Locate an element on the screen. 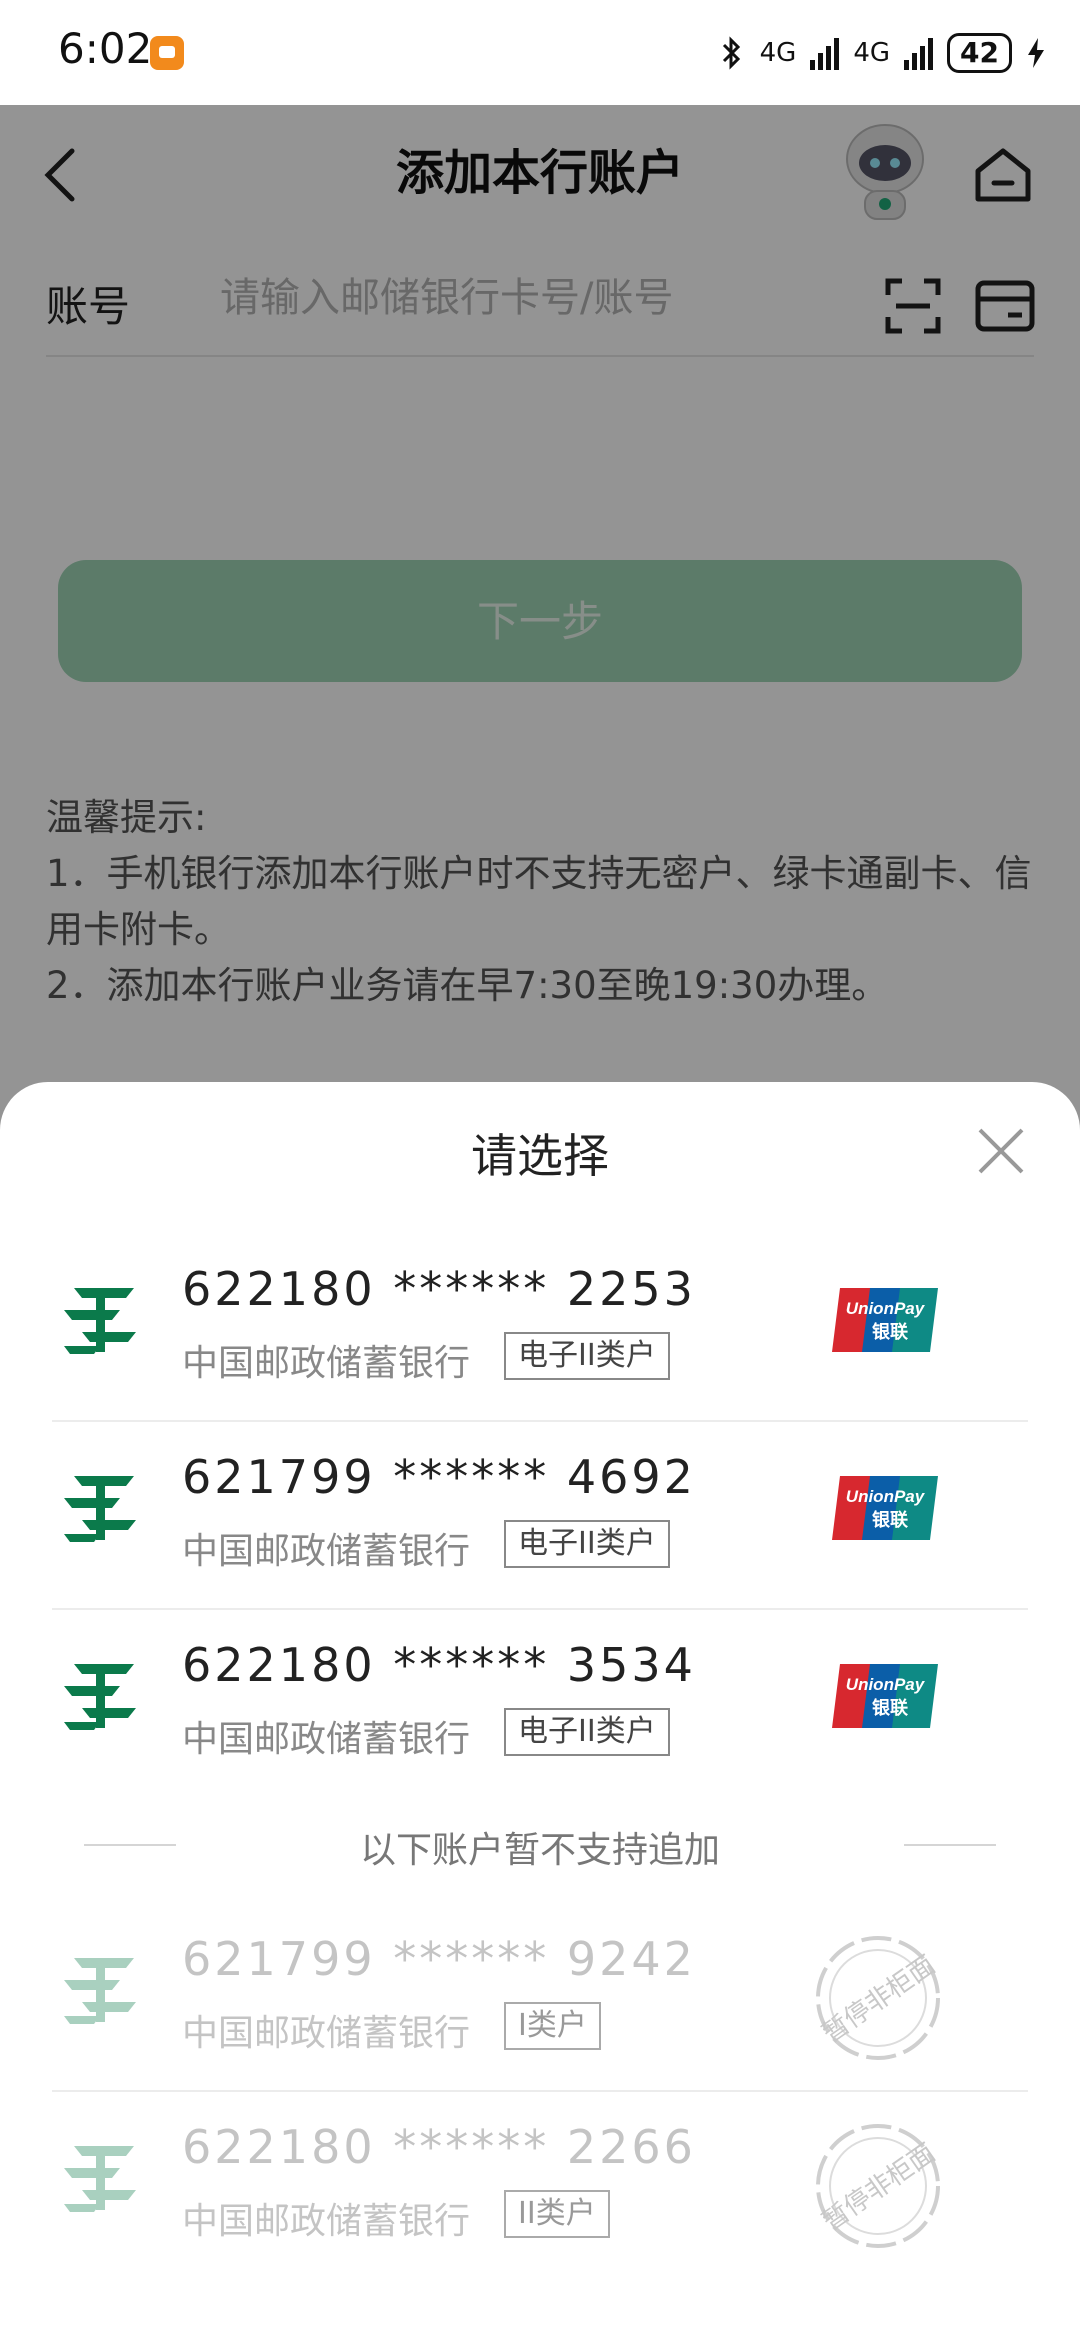 Image resolution: width=1080 pixels, height=2340 pixels. network-label-1: 4G is located at coordinates (778, 53).